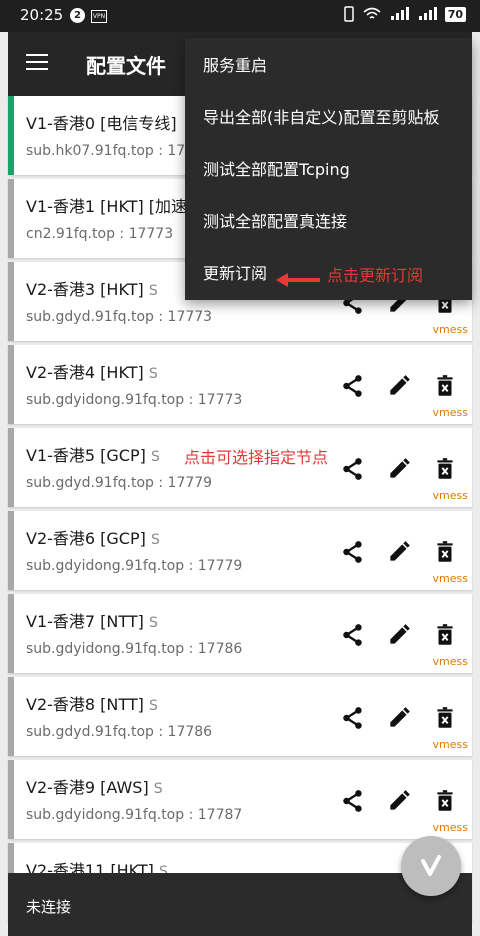  Describe the element at coordinates (119, 317) in the screenshot. I see `server-address: sub.gdyd.91fq.top : 17773` at that location.